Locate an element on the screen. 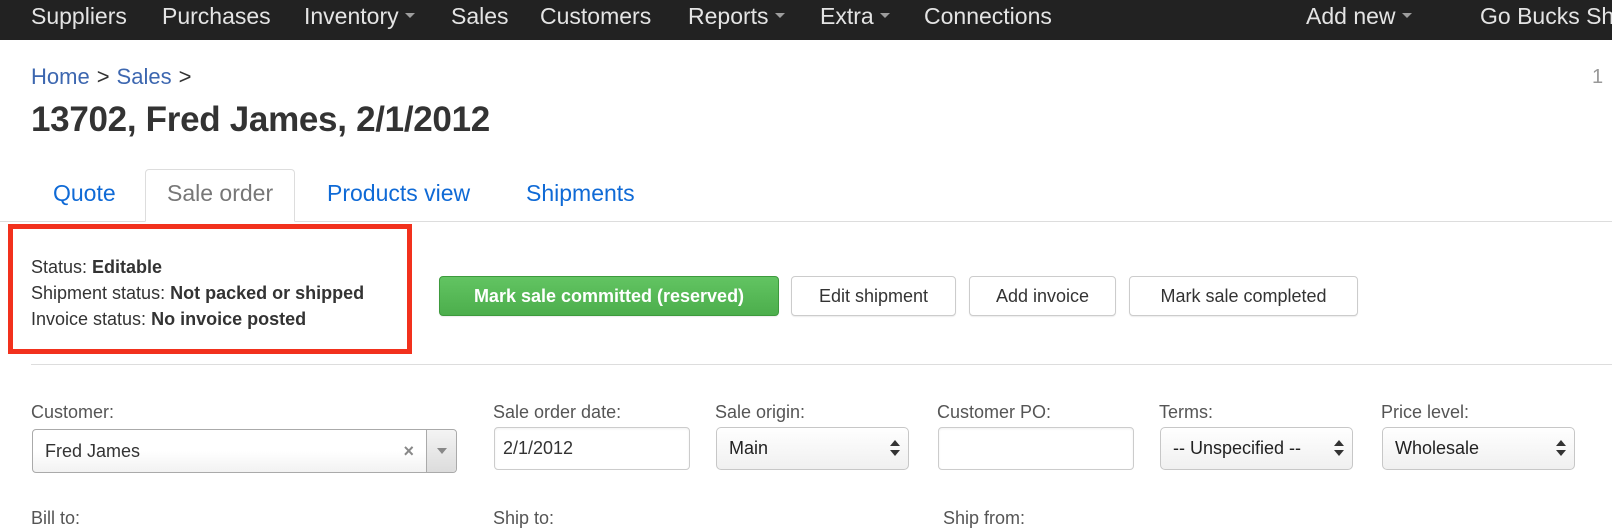 This screenshot has width=1612, height=529. customer-po-input is located at coordinates (1036, 448).